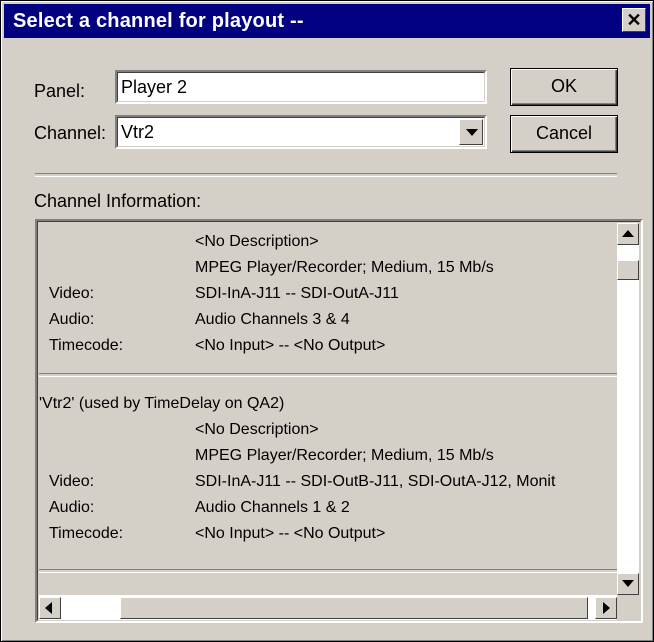 This screenshot has width=654, height=642. What do you see at coordinates (118, 201) in the screenshot?
I see `channel-information-heading: Channel Information:` at bounding box center [118, 201].